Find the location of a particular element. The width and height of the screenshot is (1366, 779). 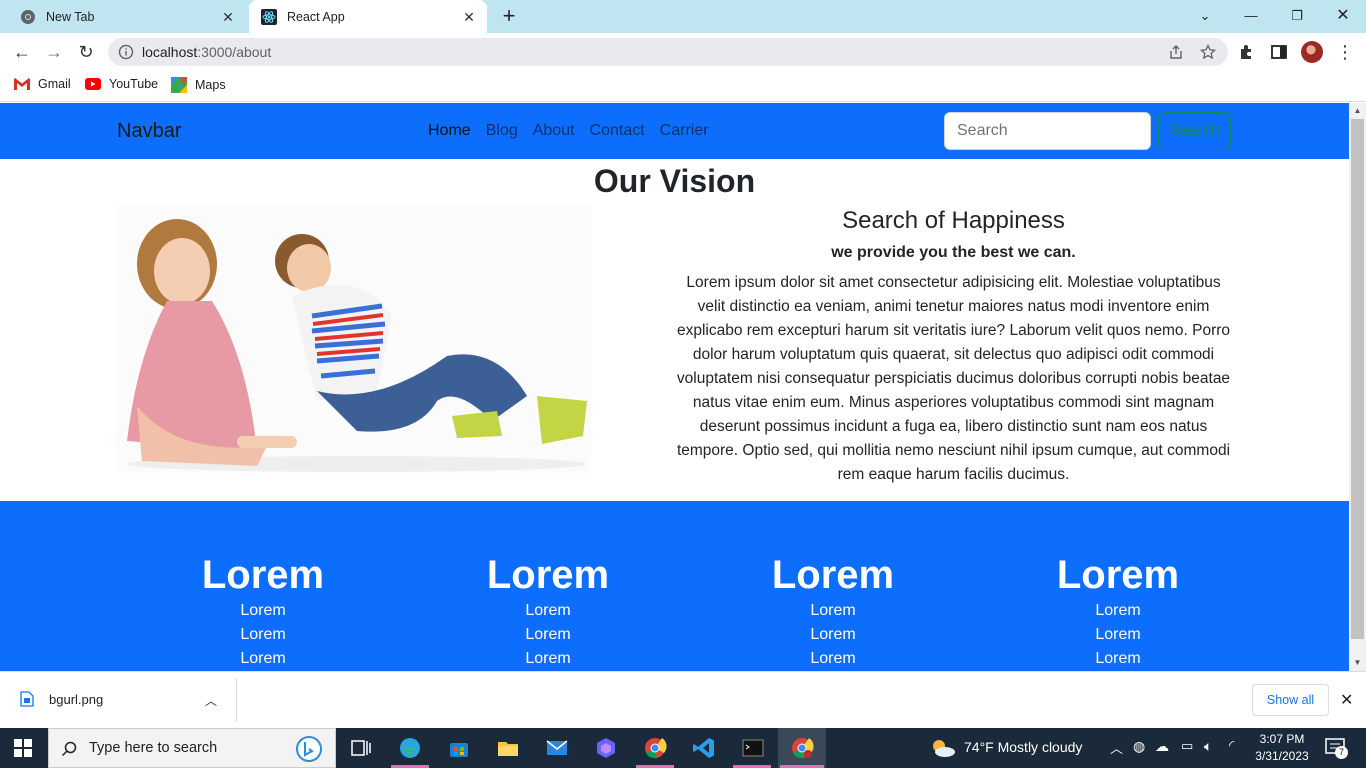

bookmark-maps: Maps is located at coordinates (198, 85).